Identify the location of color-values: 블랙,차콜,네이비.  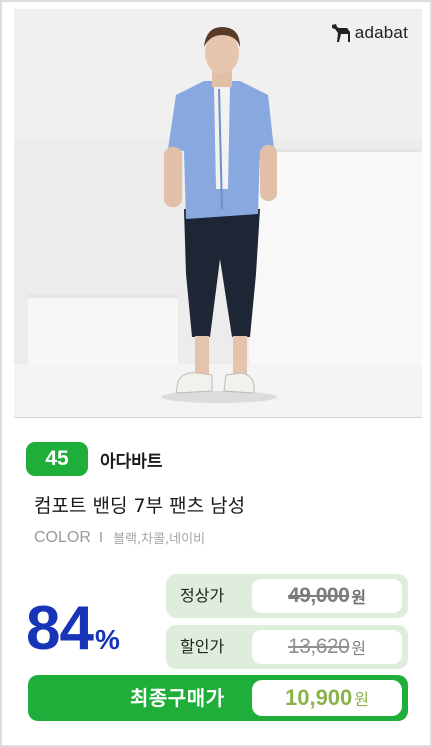
(159, 539).